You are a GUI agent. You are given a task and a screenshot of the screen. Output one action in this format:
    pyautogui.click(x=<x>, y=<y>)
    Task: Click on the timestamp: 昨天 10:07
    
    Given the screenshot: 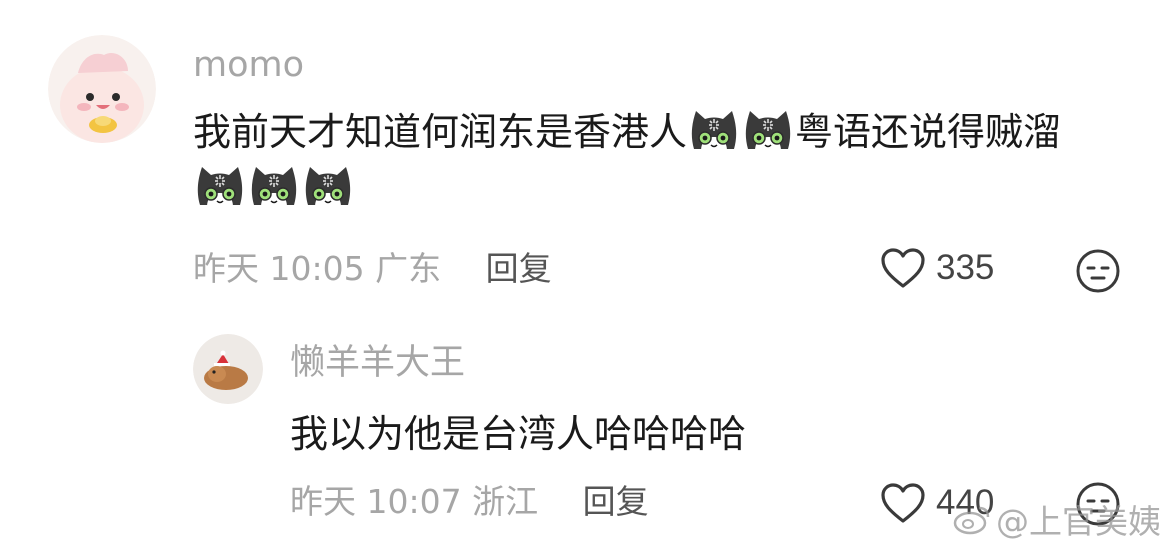 What is the action you would take?
    pyautogui.click(x=376, y=501)
    